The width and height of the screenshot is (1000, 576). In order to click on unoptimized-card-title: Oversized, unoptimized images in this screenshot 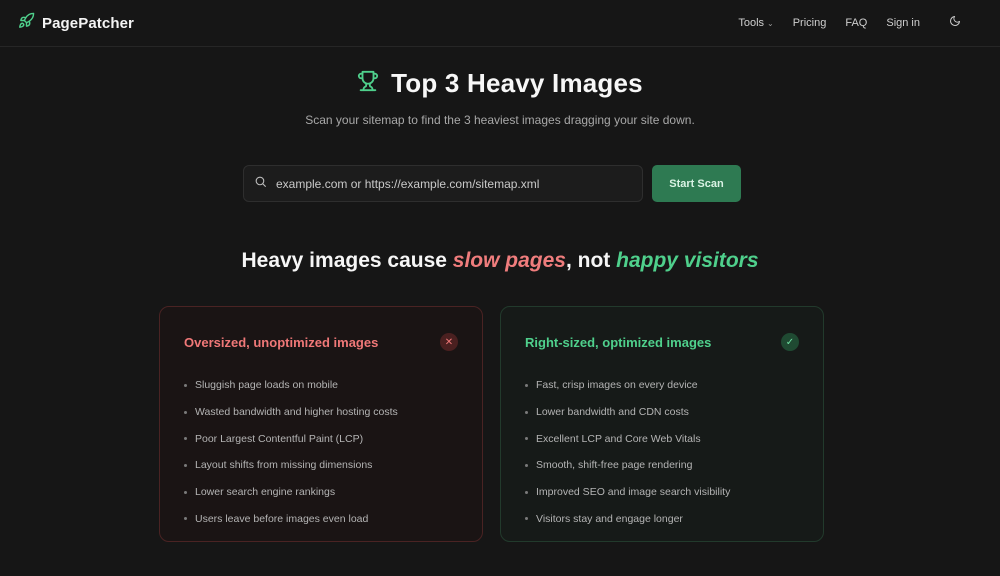, I will do `click(281, 342)`.